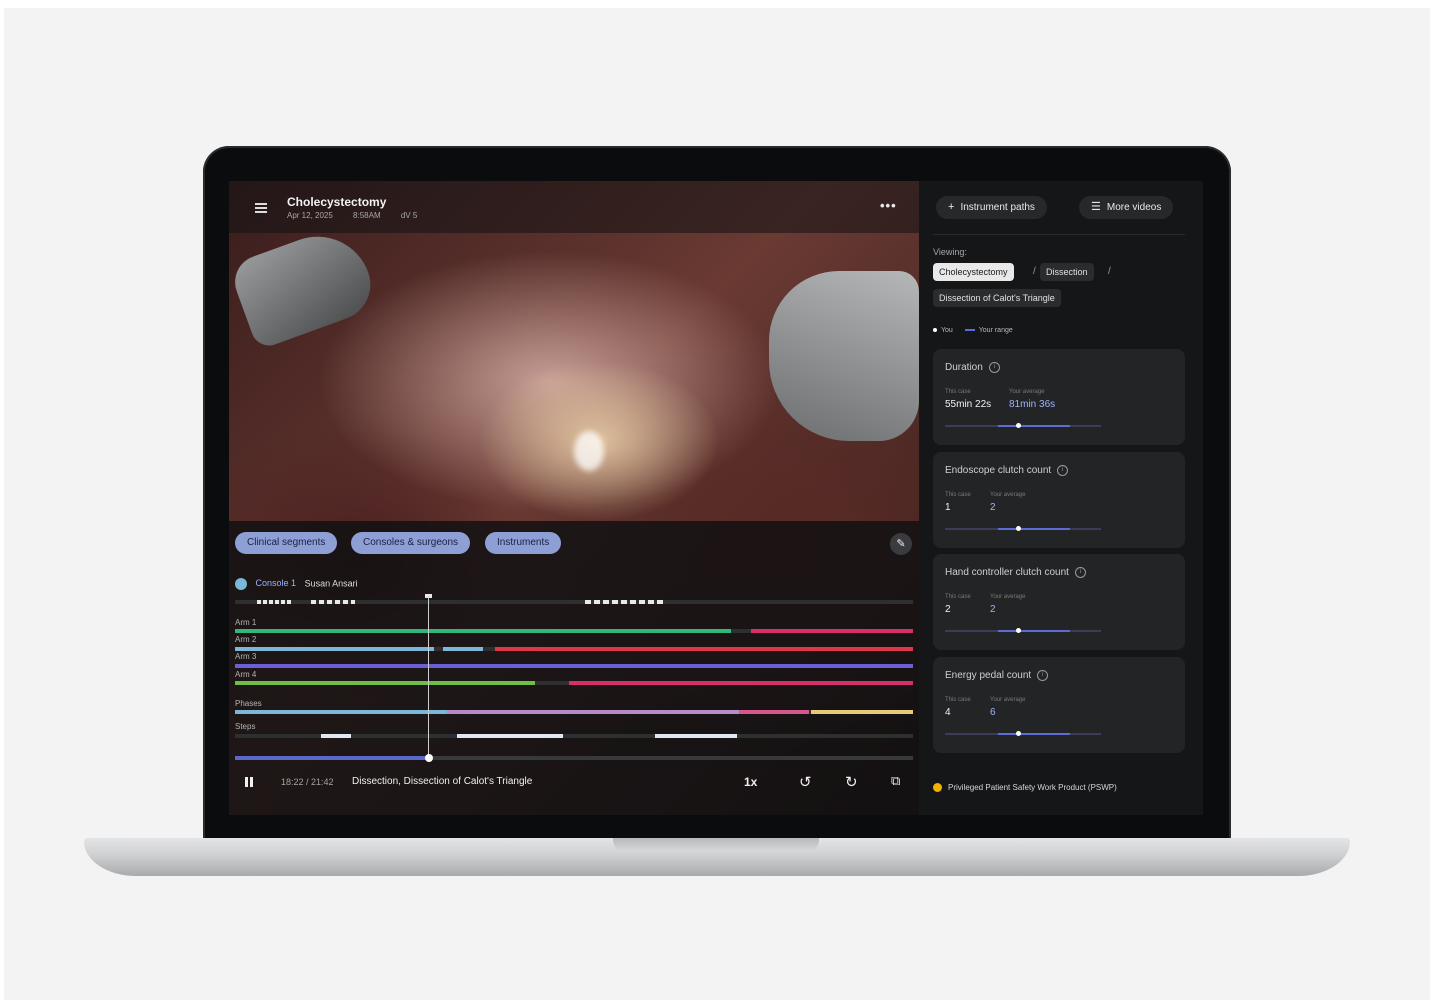 Image resolution: width=1443 pixels, height=1000 pixels. I want to click on this-case-value: 55min 22s, so click(968, 404).